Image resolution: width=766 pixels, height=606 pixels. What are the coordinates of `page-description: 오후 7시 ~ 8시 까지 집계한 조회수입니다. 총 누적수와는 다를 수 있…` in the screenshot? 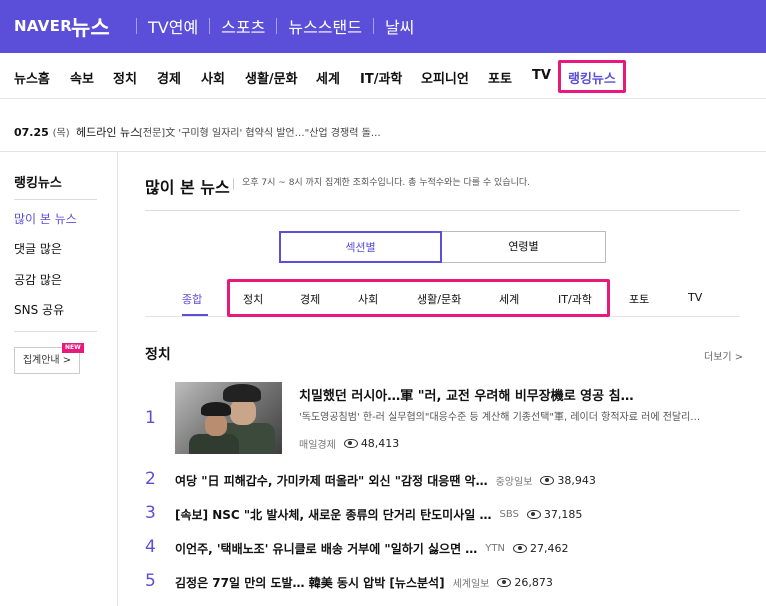 It's located at (381, 184).